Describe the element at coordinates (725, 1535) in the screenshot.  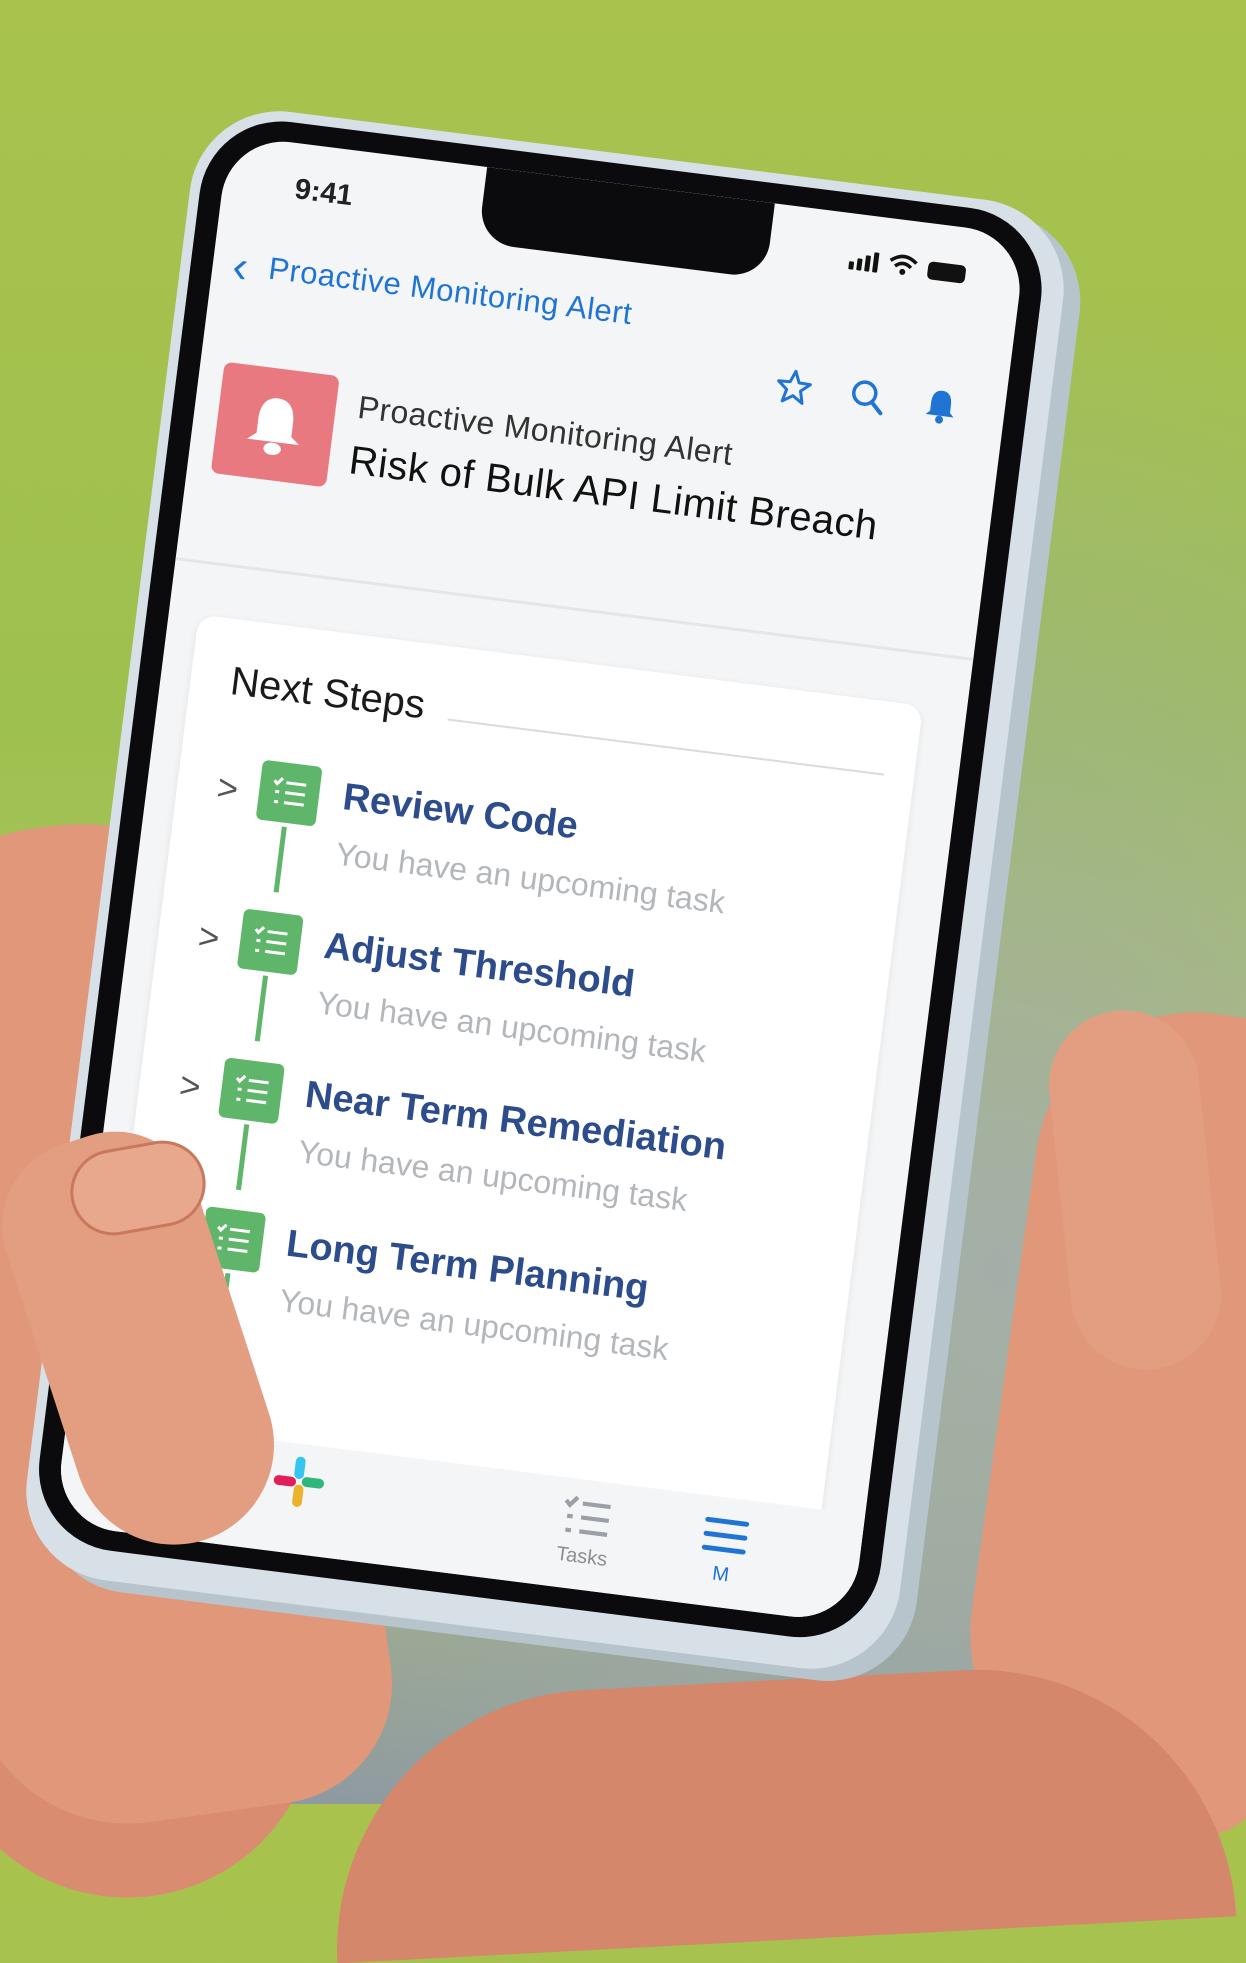
I see `menu-icon` at that location.